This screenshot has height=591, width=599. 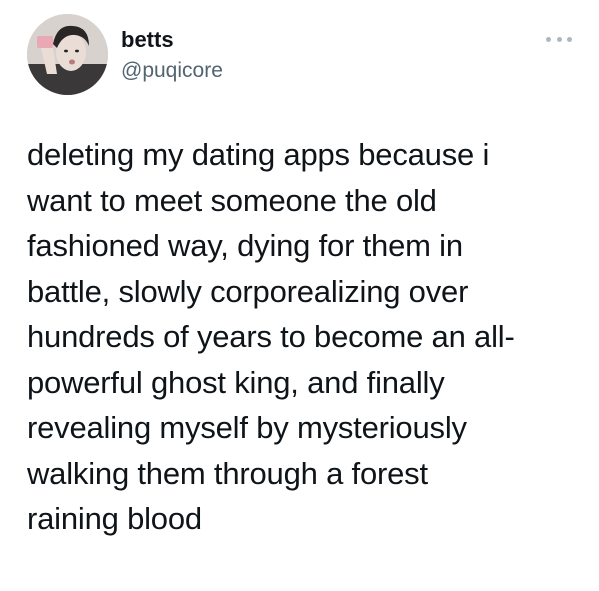 What do you see at coordinates (227, 473) in the screenshot?
I see `tweet-line: walking them through a forest` at bounding box center [227, 473].